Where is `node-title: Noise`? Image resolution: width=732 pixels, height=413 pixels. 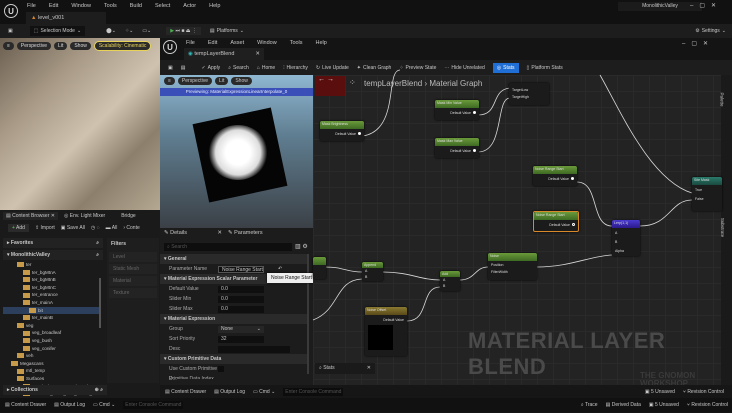
node-title: Noise is located at coordinates (512, 257).